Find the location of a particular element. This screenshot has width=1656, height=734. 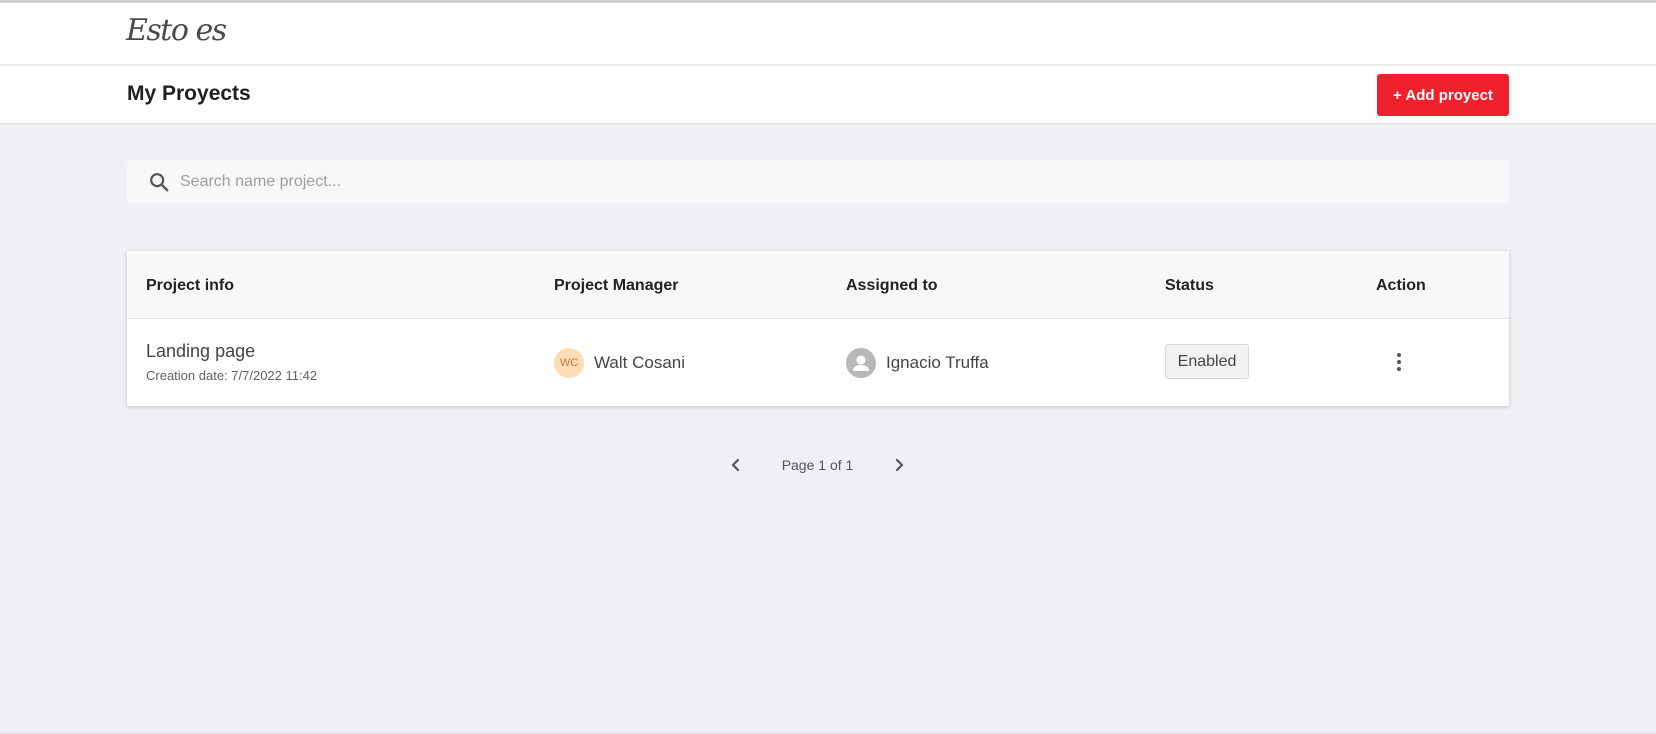

add-project-button: + Add proyect is located at coordinates (1443, 95).